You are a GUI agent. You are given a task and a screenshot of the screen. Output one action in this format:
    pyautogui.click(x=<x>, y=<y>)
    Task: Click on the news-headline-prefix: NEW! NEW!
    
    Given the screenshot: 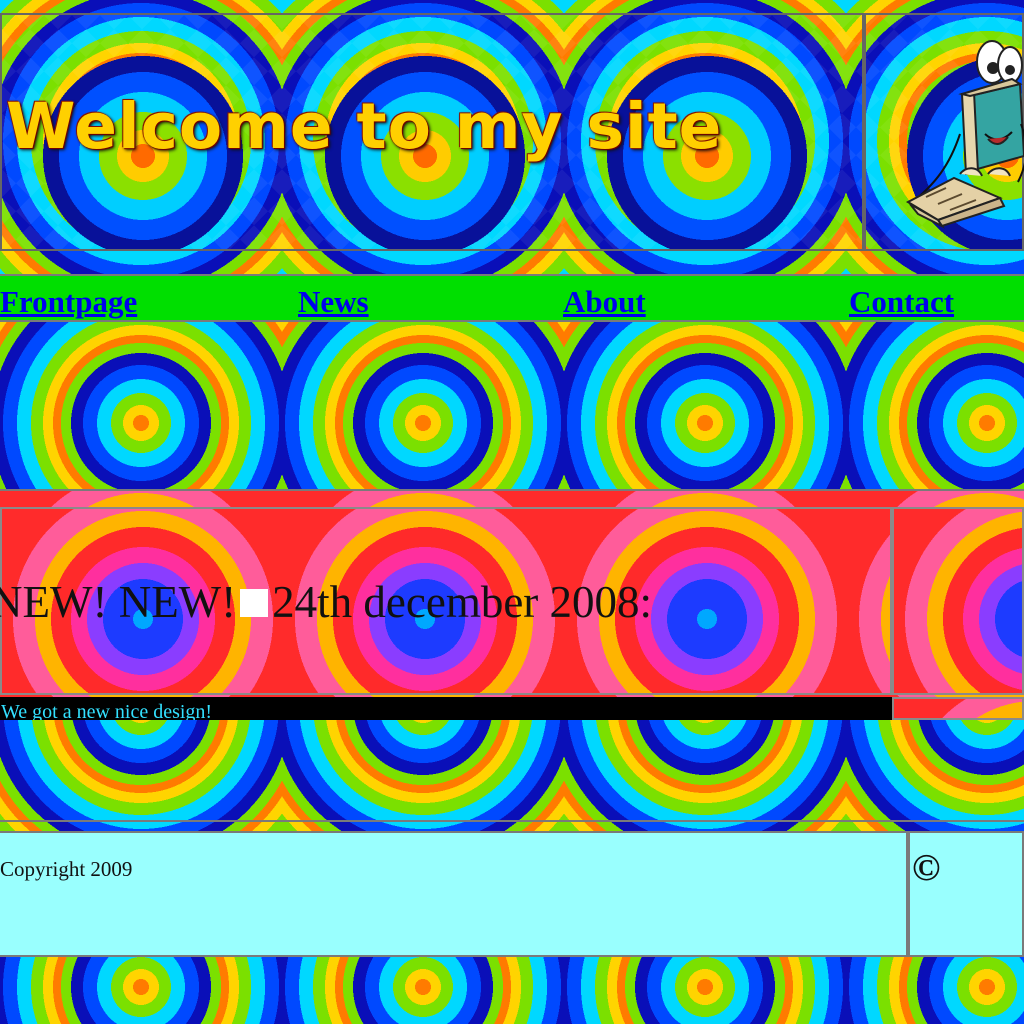 What is the action you would take?
    pyautogui.click(x=118, y=602)
    